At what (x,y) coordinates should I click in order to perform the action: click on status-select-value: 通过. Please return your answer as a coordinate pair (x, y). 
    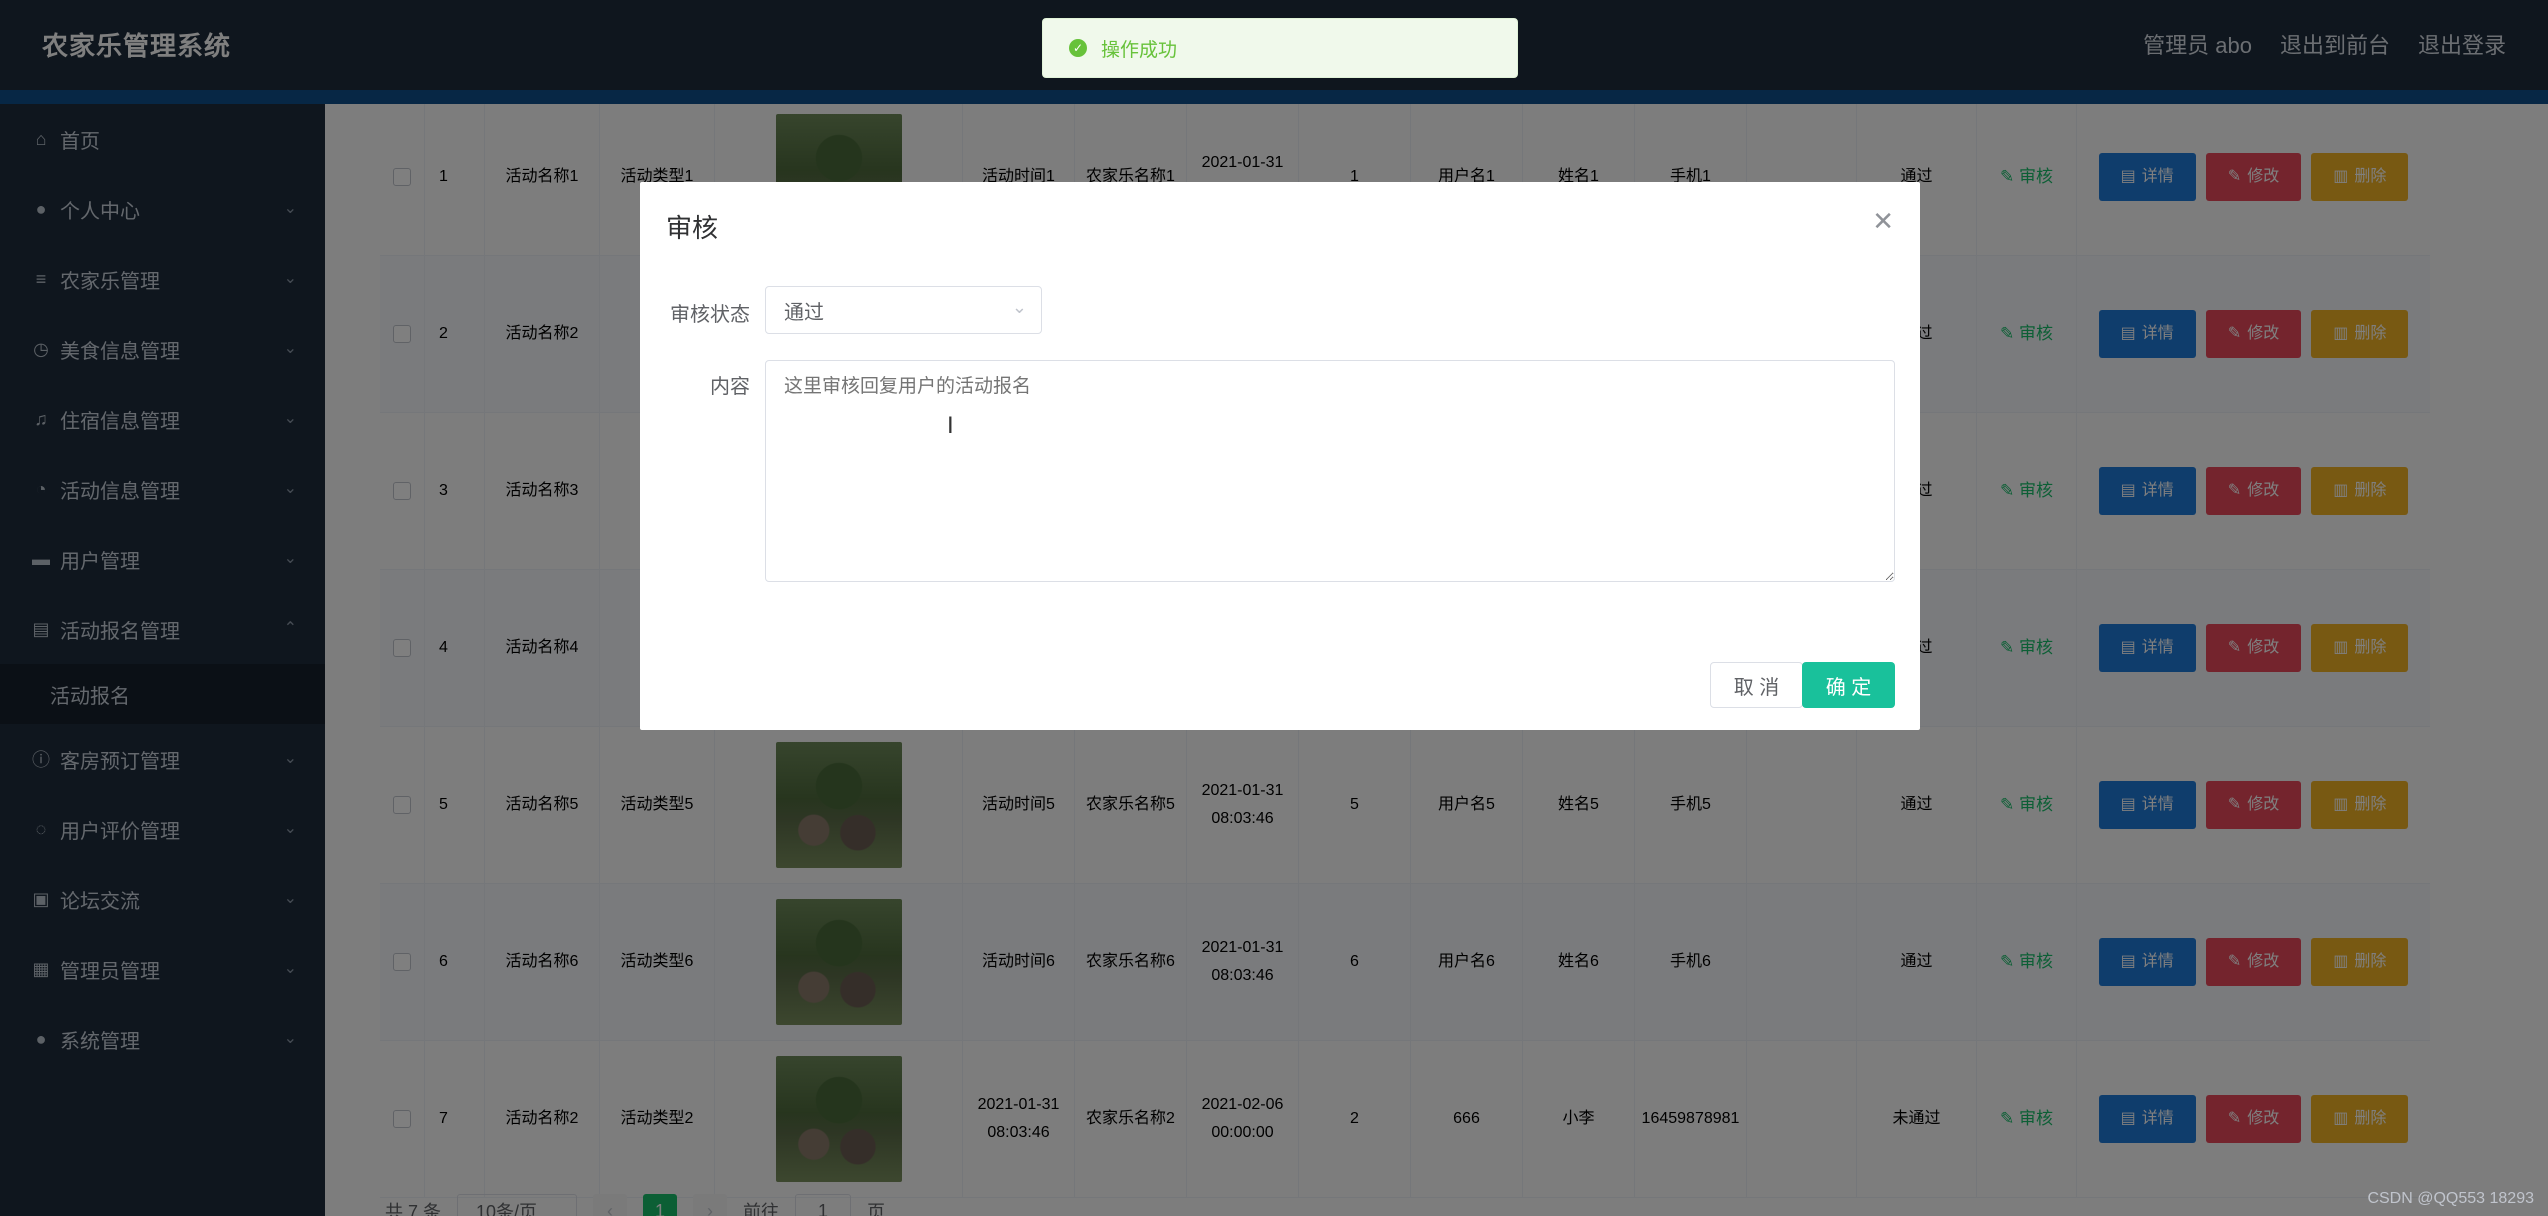
    Looking at the image, I should click on (804, 312).